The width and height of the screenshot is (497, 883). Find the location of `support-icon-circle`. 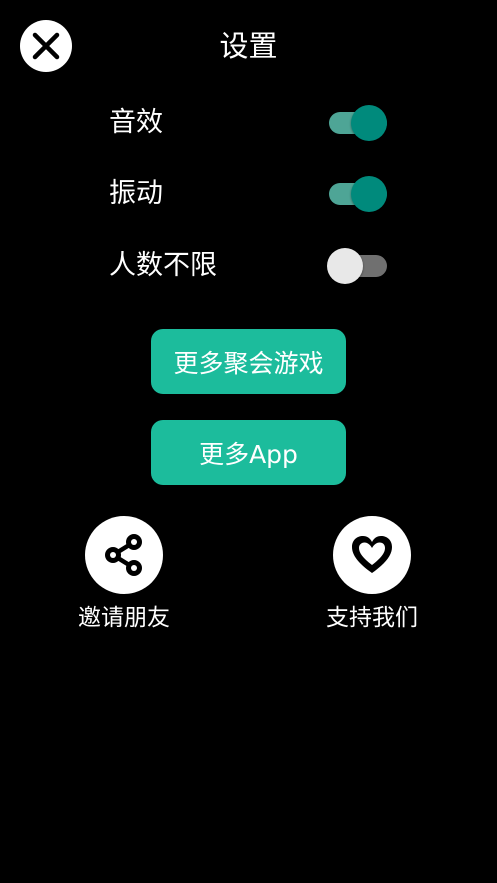

support-icon-circle is located at coordinates (372, 555).